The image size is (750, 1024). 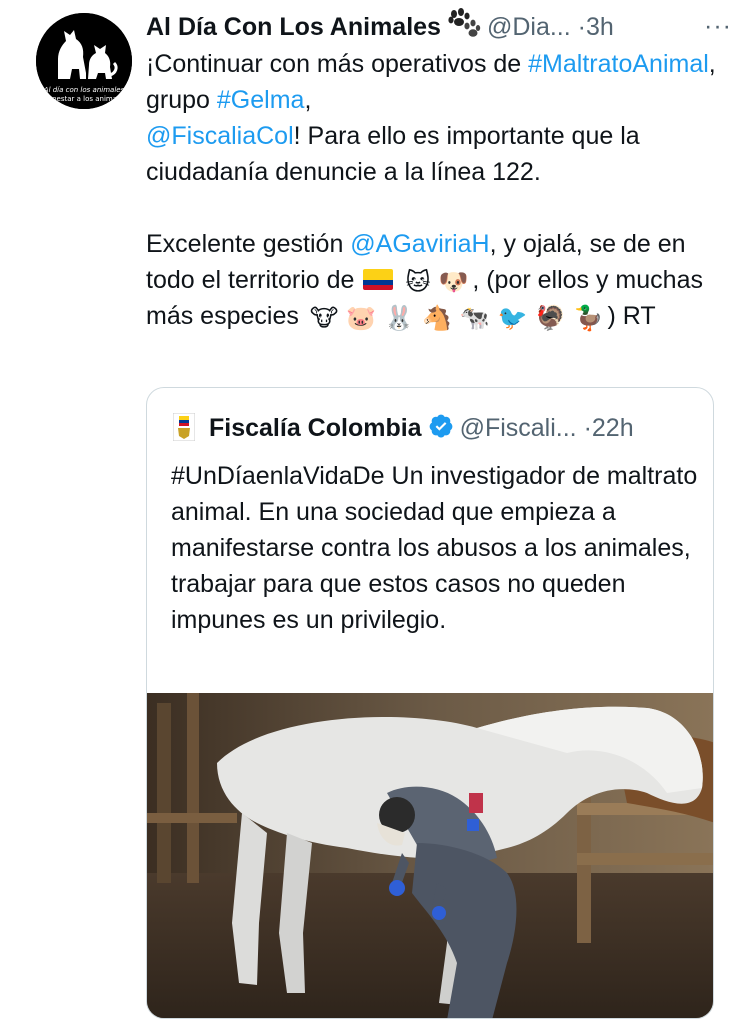 I want to click on horse-face-icon: 🐴, so click(x=437, y=318).